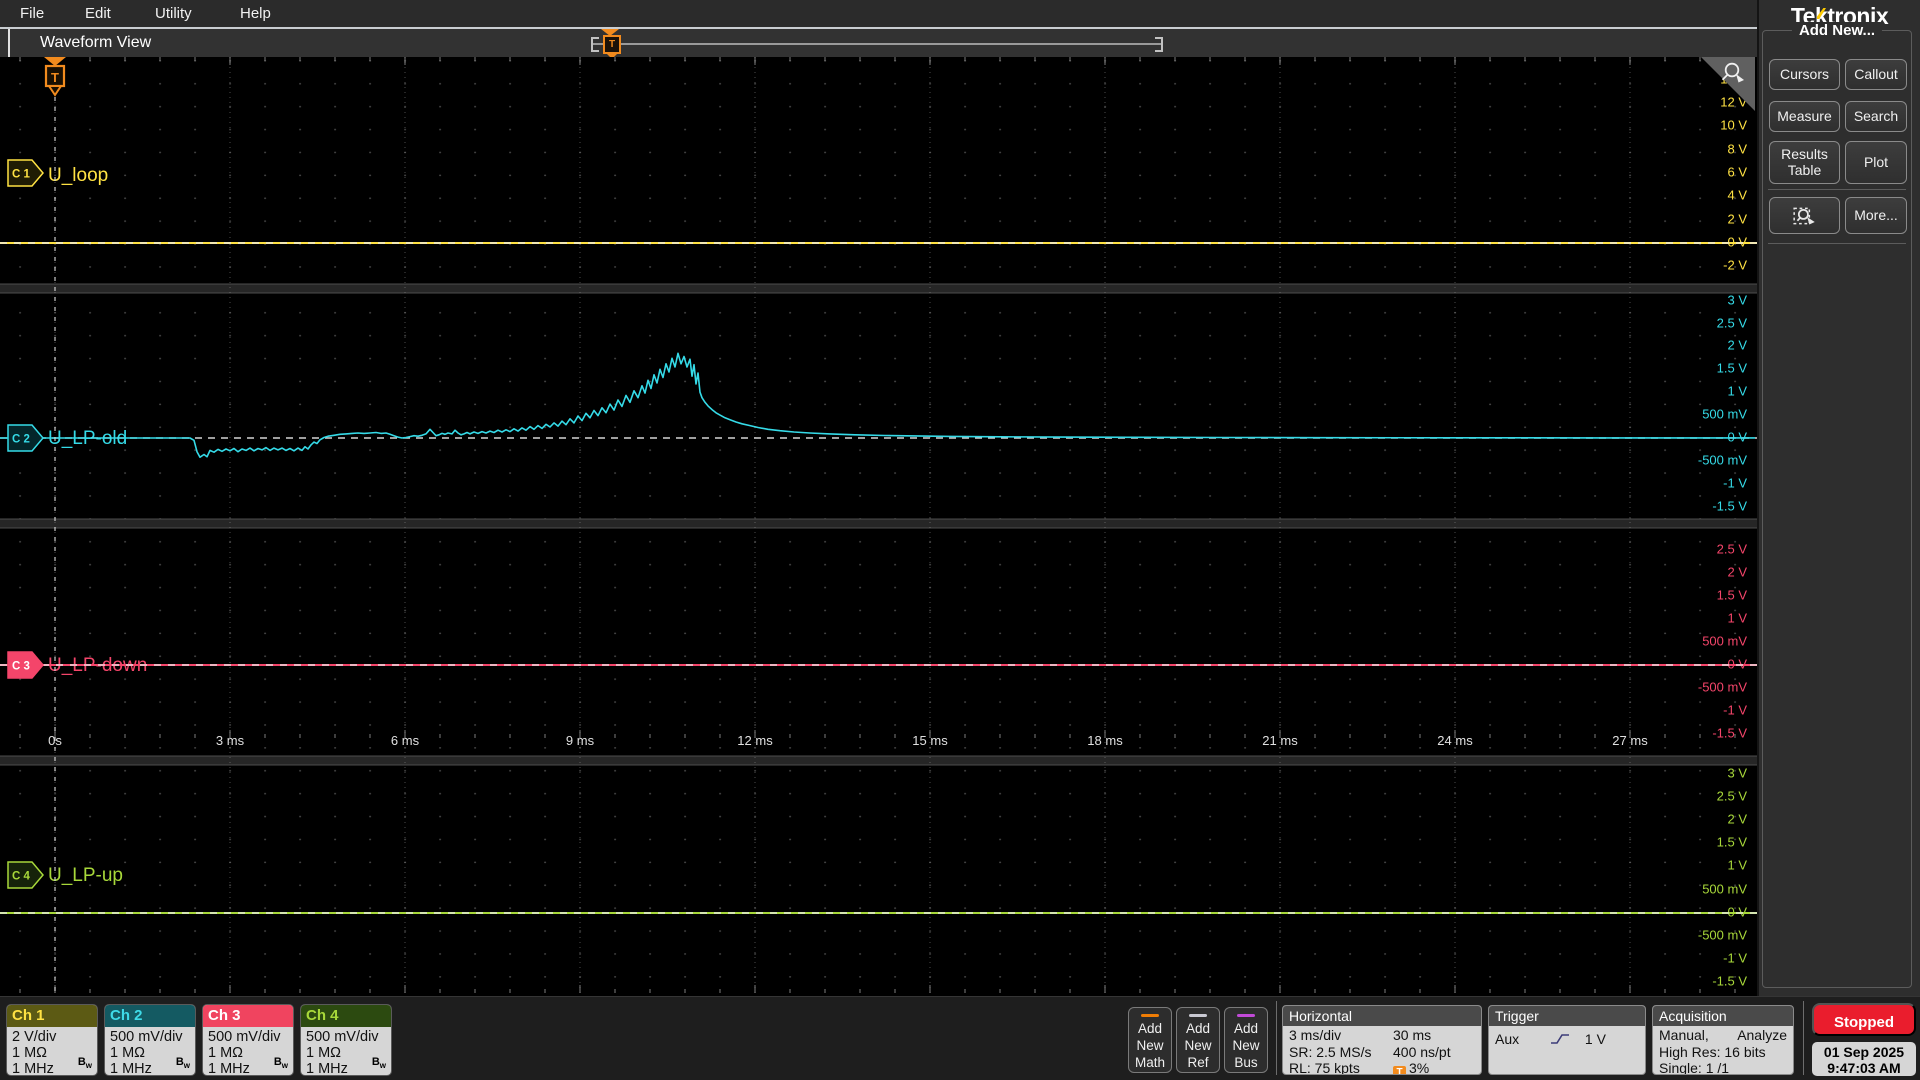  I want to click on zoom-select-button, so click(1804, 215).